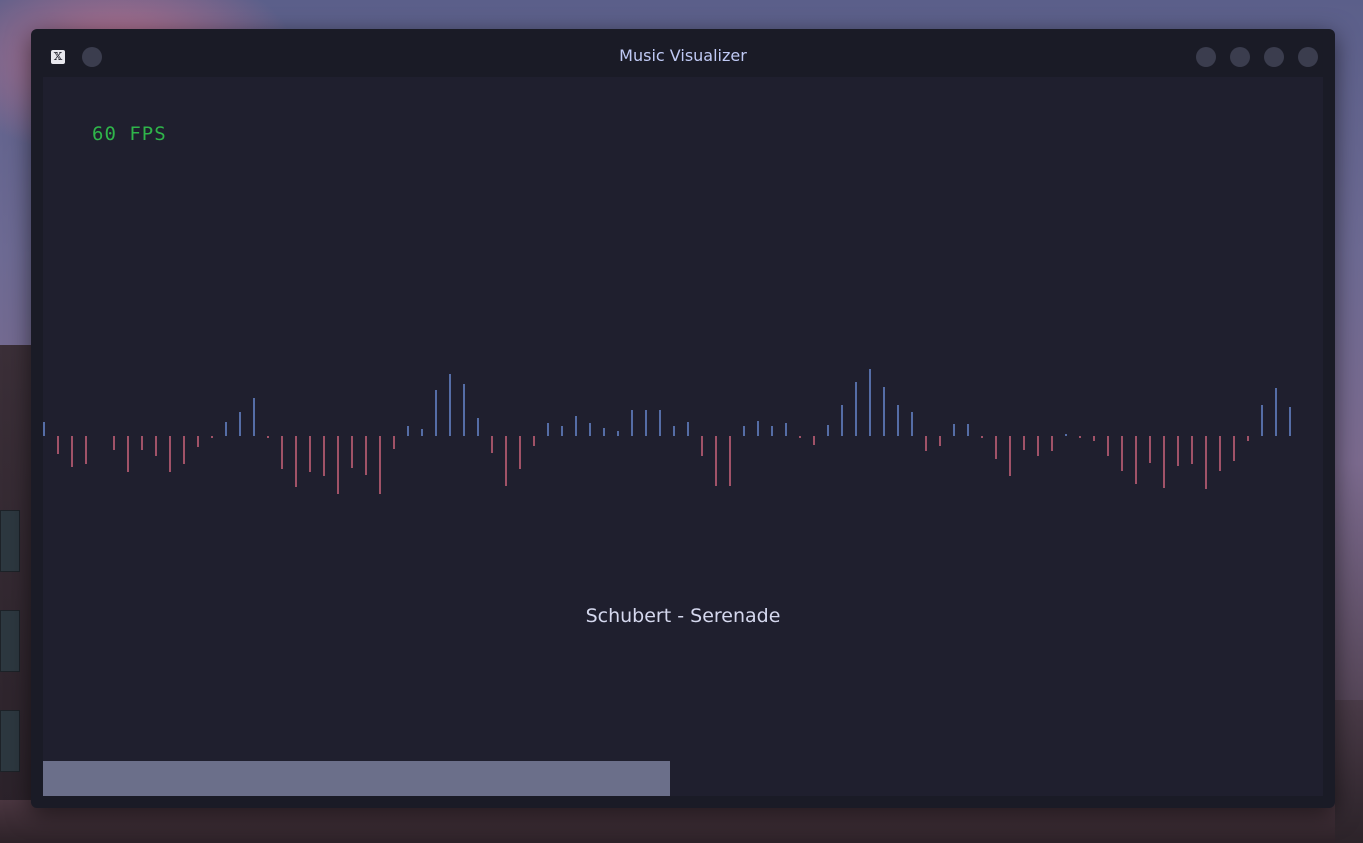 The height and width of the screenshot is (843, 1363). I want to click on song-title: Schubert - Serenade, so click(683, 616).